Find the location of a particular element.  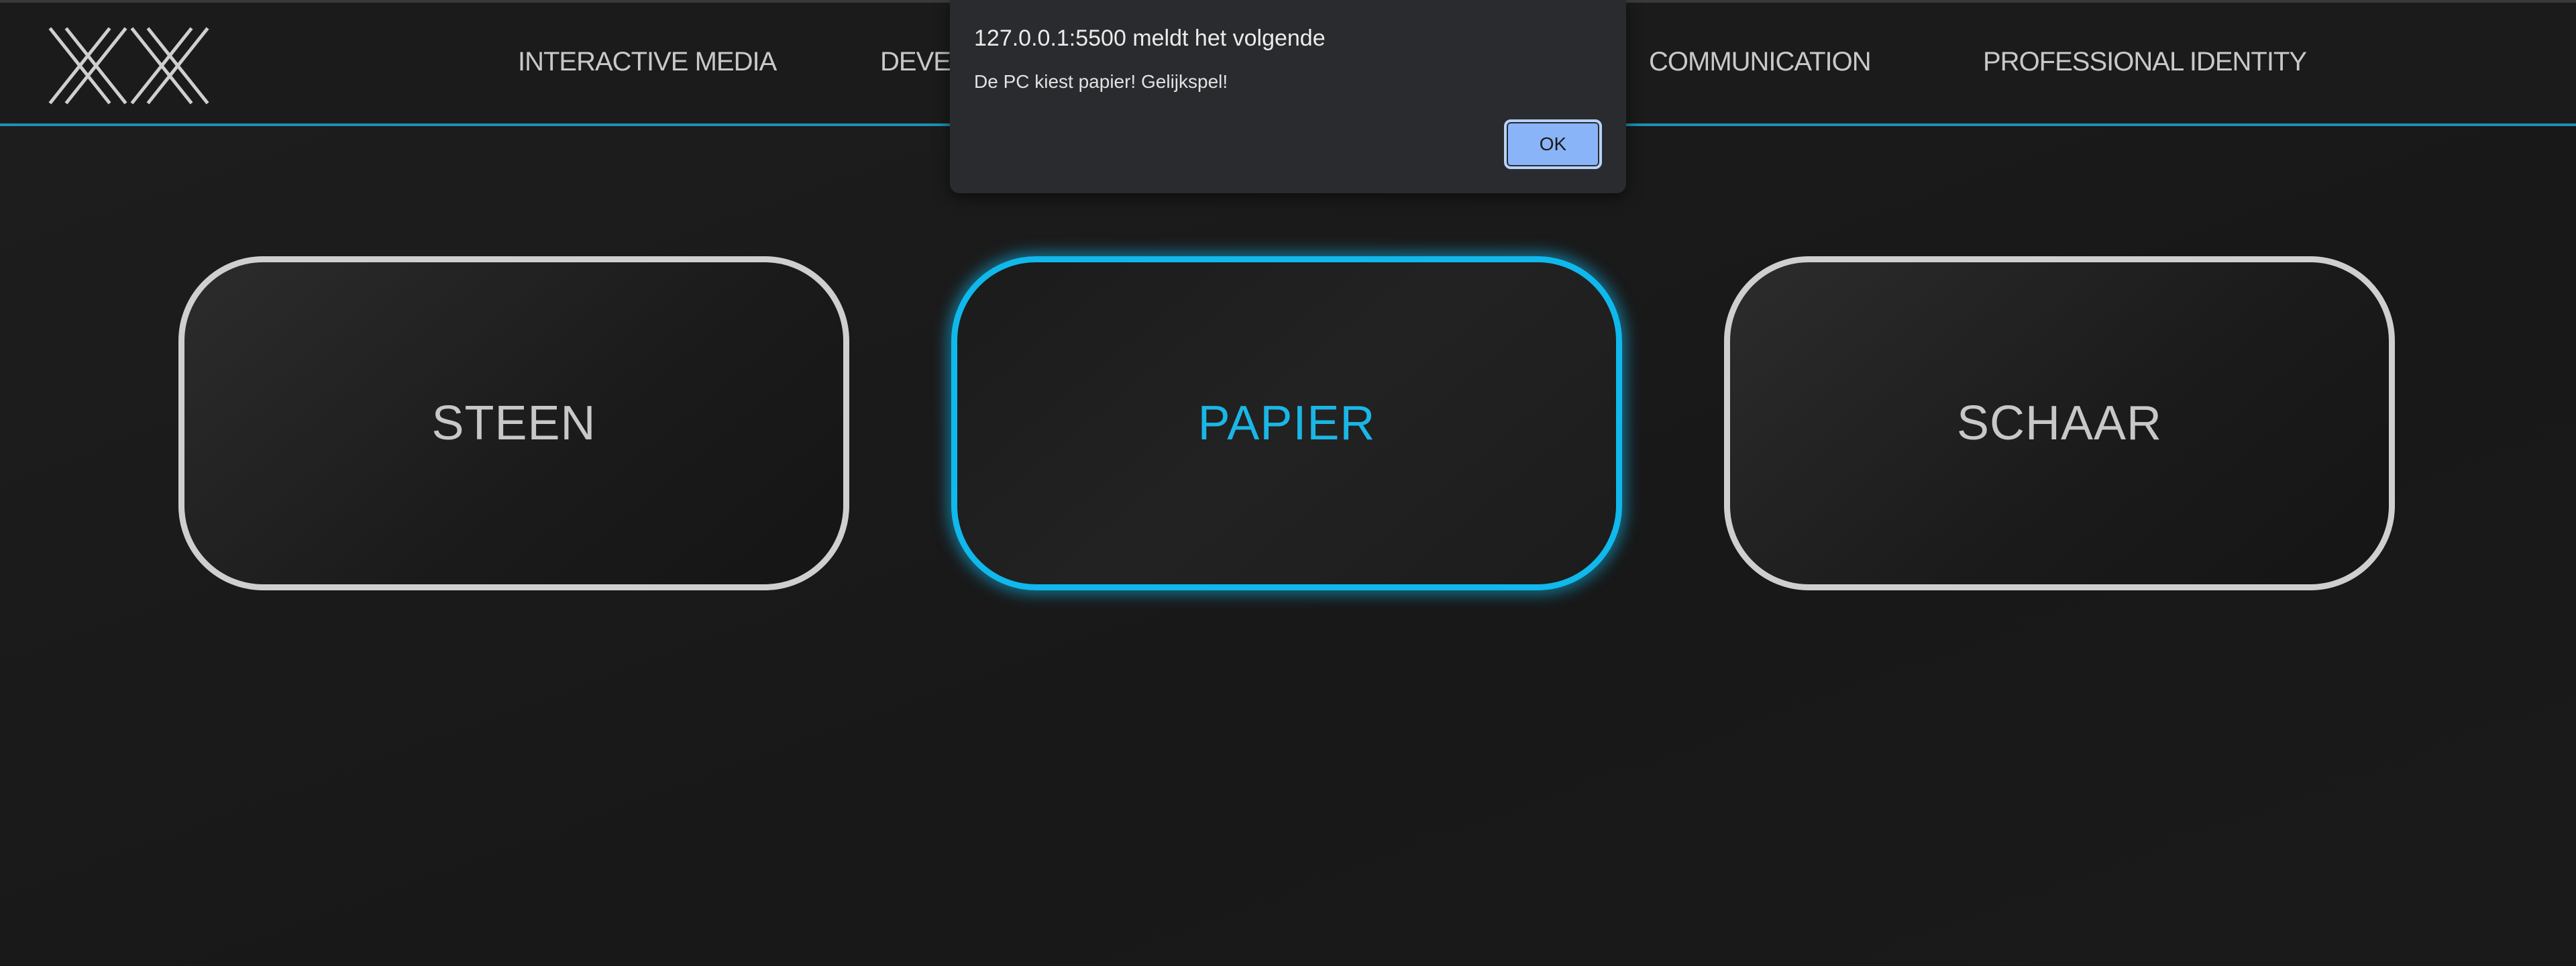

choice-steen-button: STEEN is located at coordinates (513, 423).